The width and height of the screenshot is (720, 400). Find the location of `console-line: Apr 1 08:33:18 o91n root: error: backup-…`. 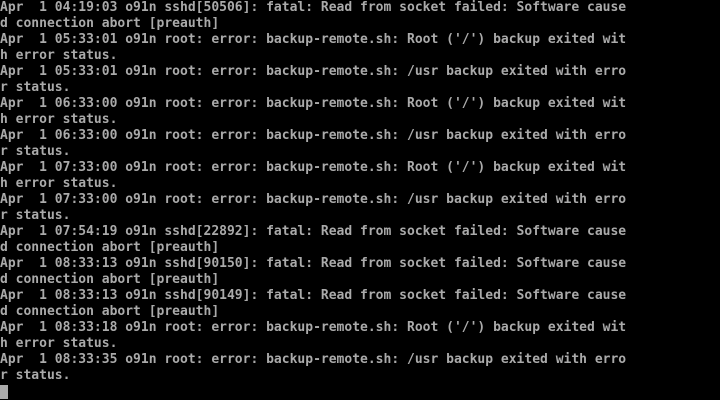

console-line: Apr 1 08:33:18 o91n root: error: backup-… is located at coordinates (313, 327).